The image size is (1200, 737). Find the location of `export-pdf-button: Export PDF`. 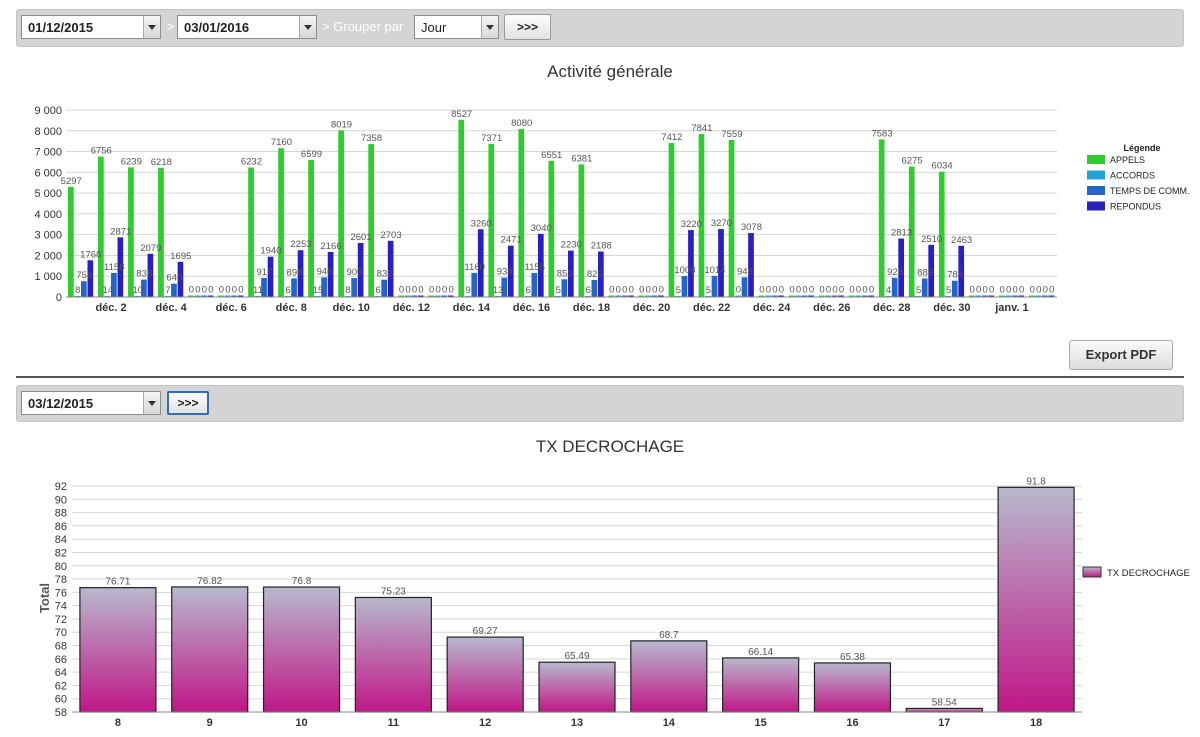

export-pdf-button: Export PDF is located at coordinates (1121, 355).